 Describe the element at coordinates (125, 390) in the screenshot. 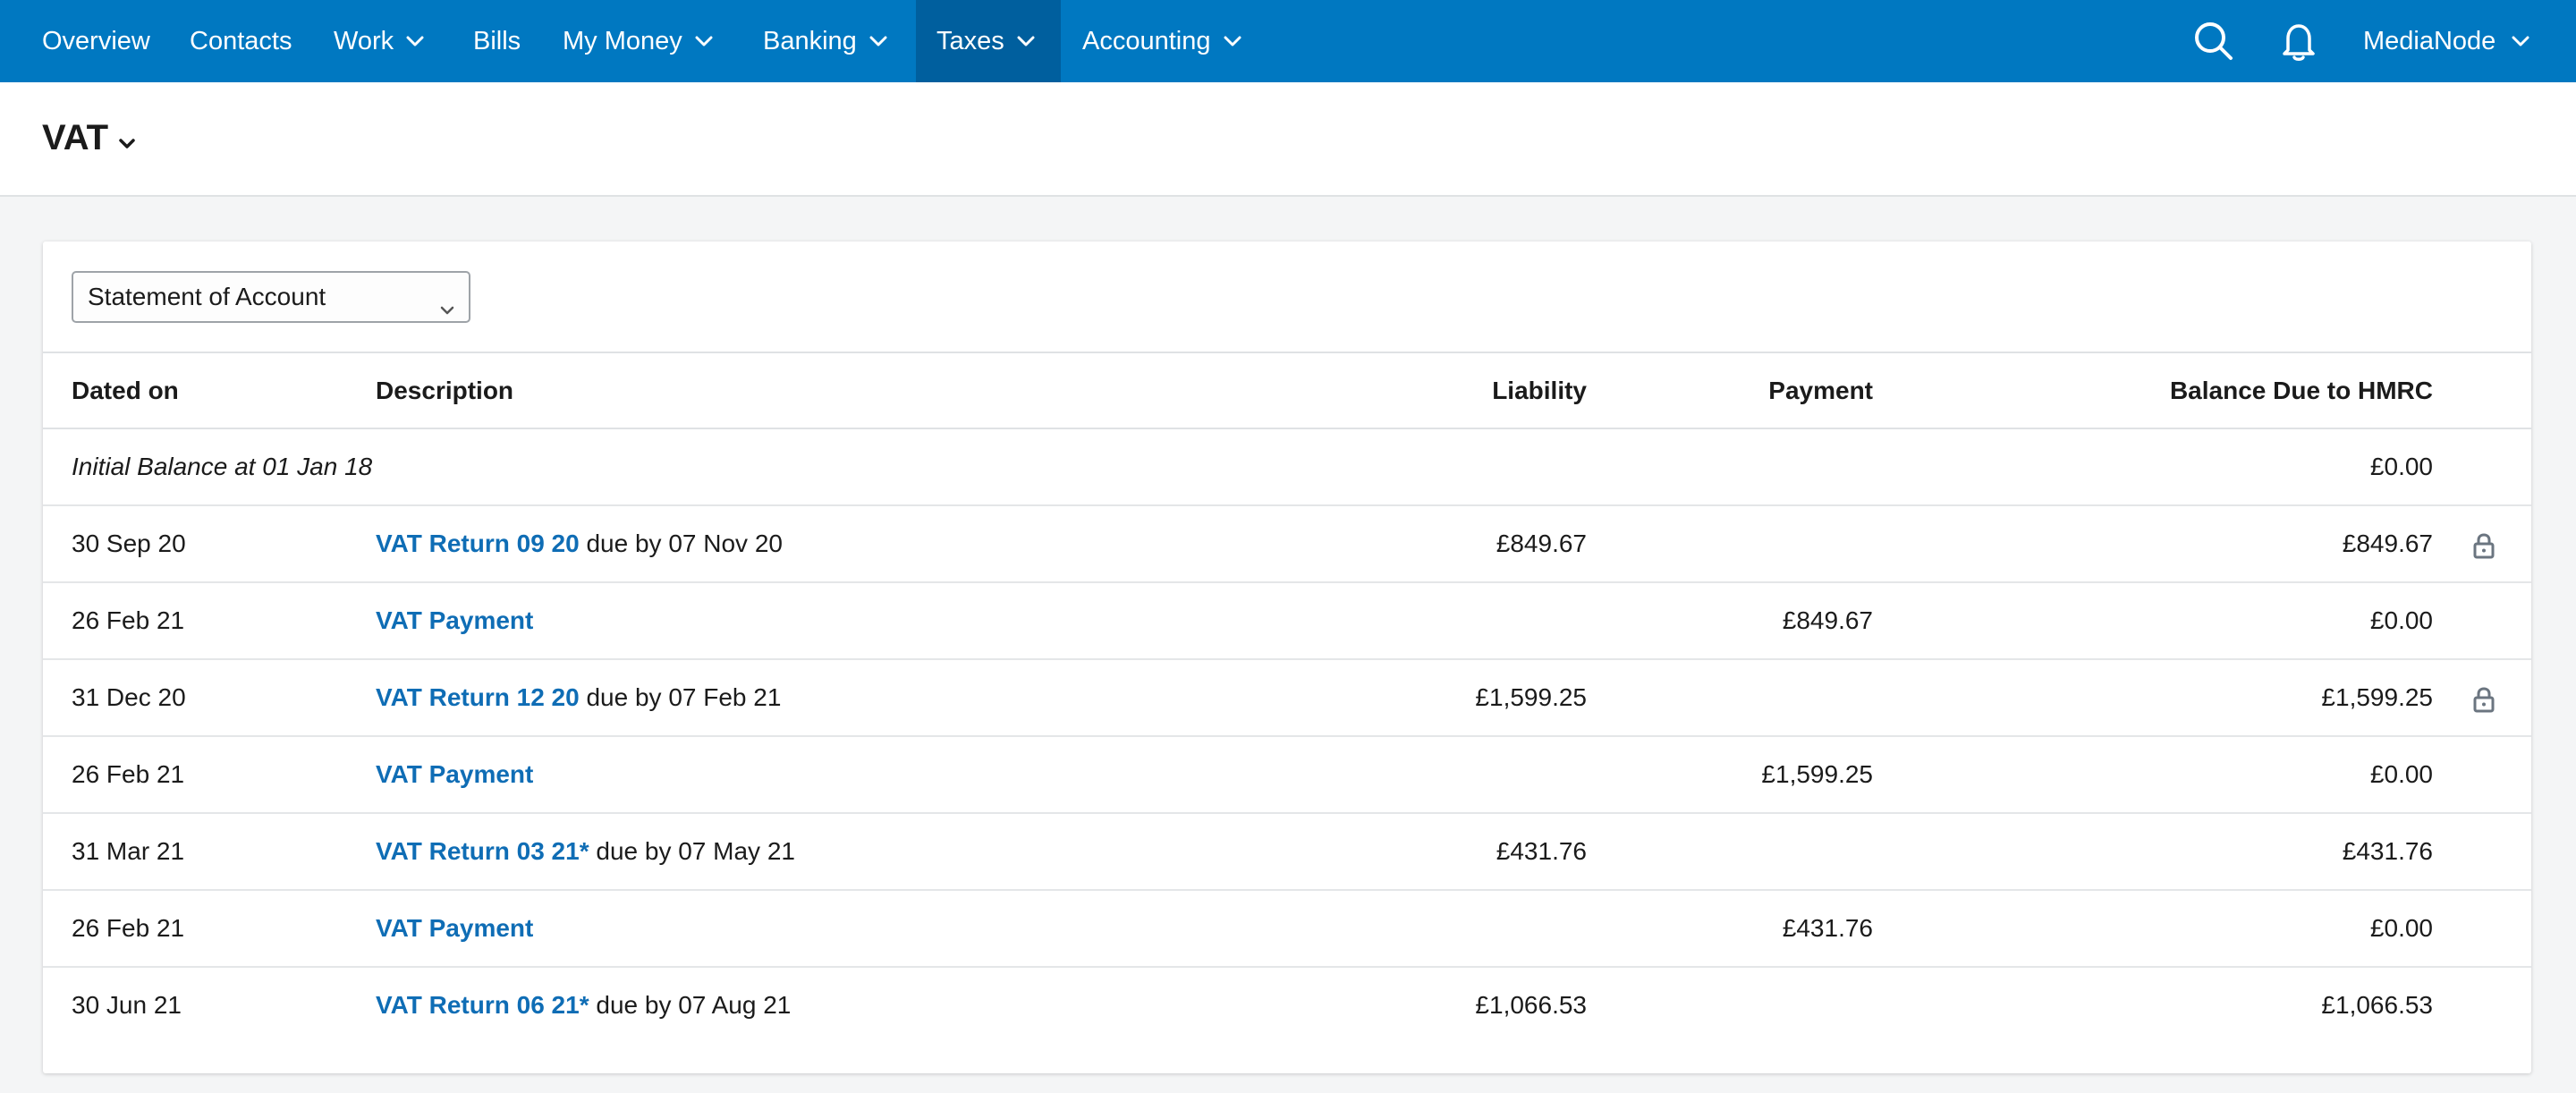

I see `column-header-date: Dated on` at that location.